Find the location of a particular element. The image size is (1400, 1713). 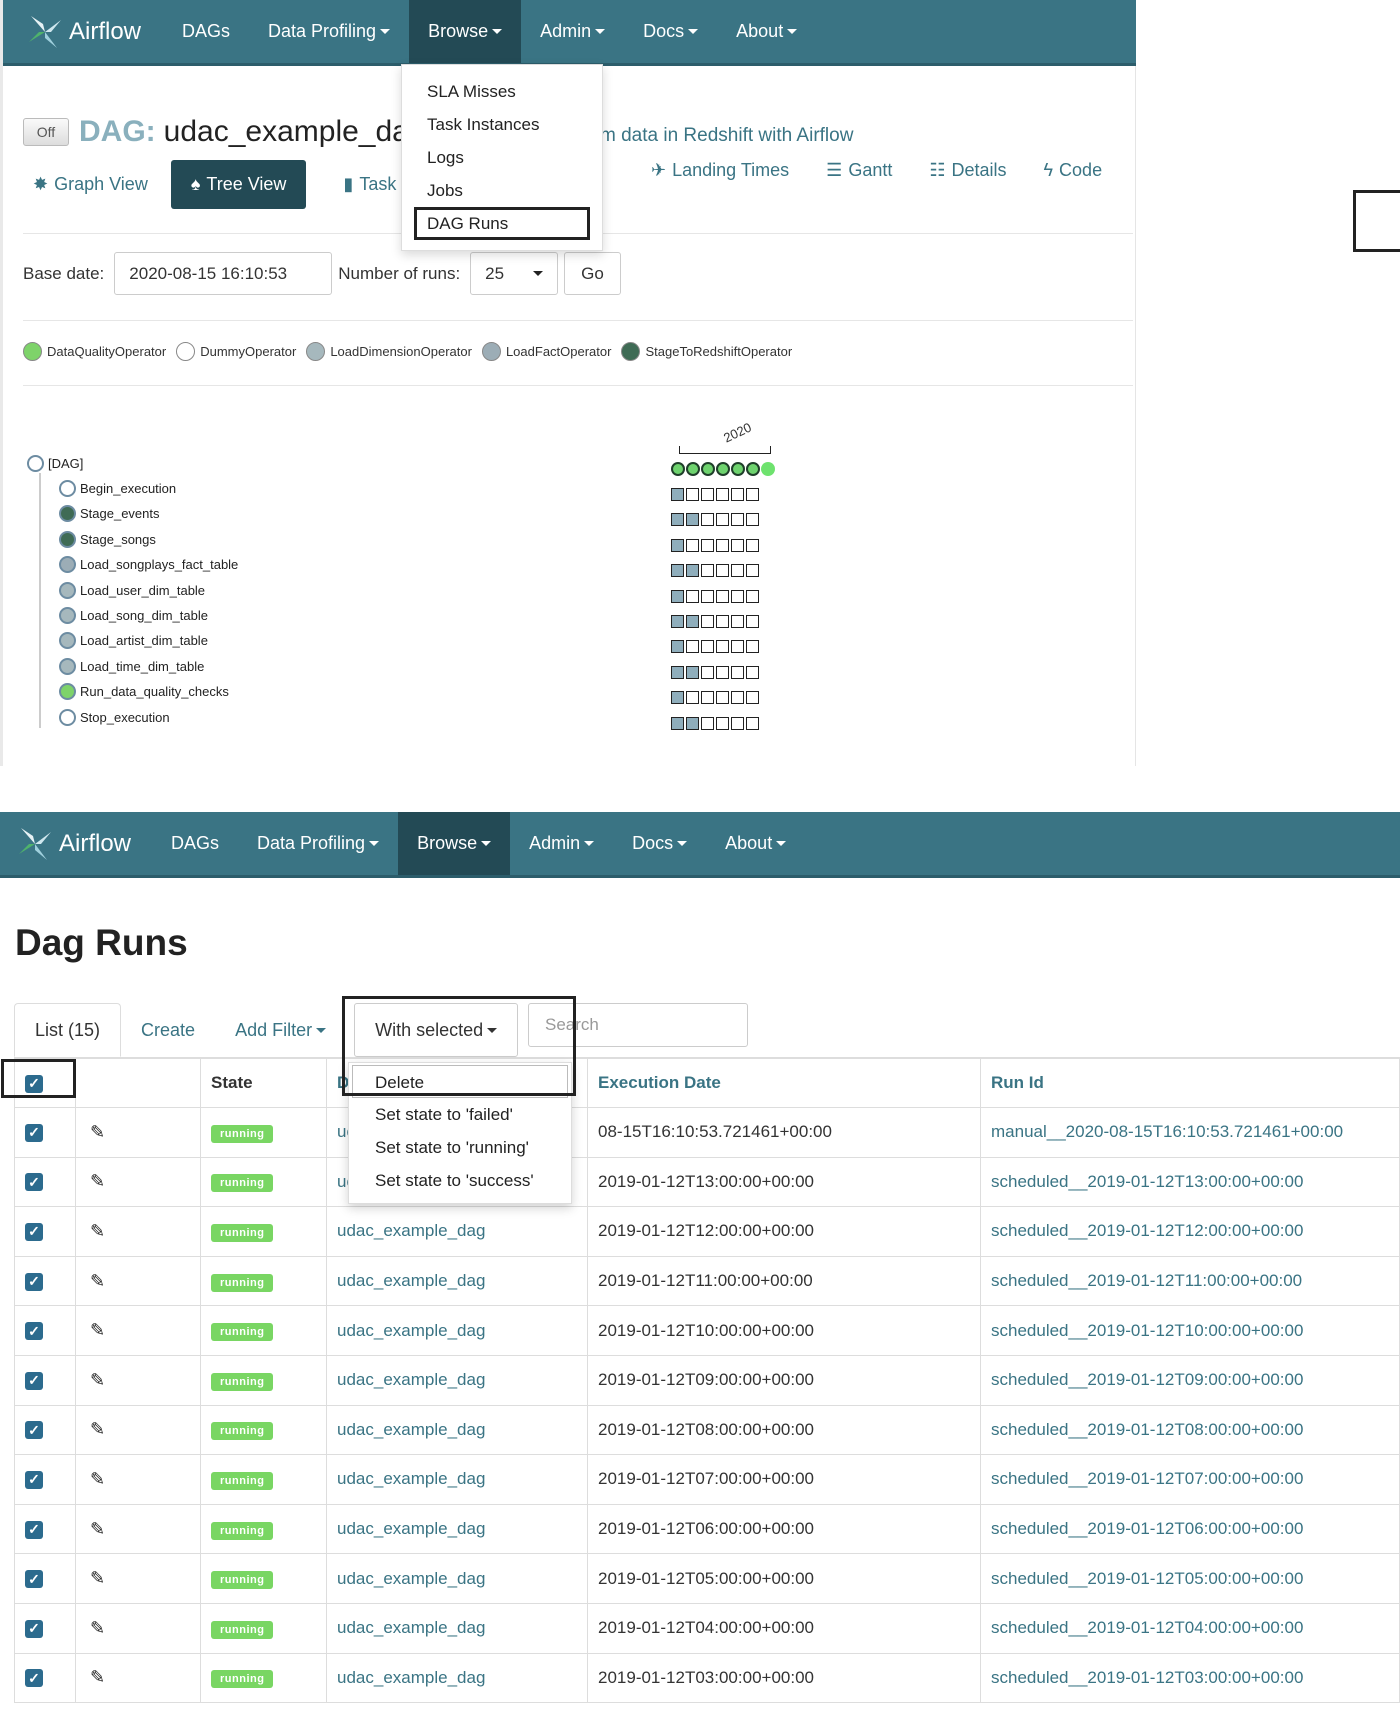

nav-about: About is located at coordinates (766, 31).